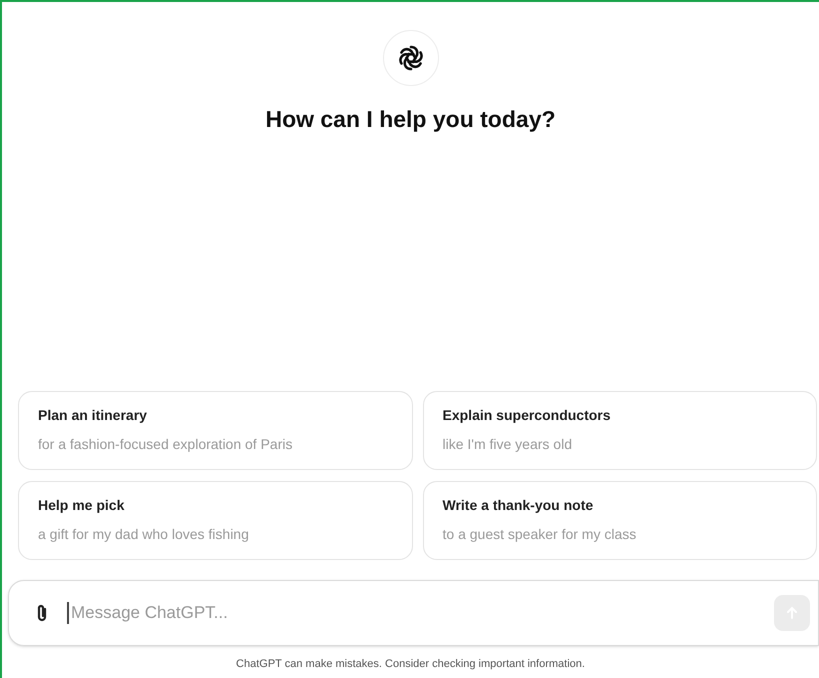 This screenshot has height=678, width=819. I want to click on suggestion-card: Explain superconductors like I'm five years old, so click(619, 430).